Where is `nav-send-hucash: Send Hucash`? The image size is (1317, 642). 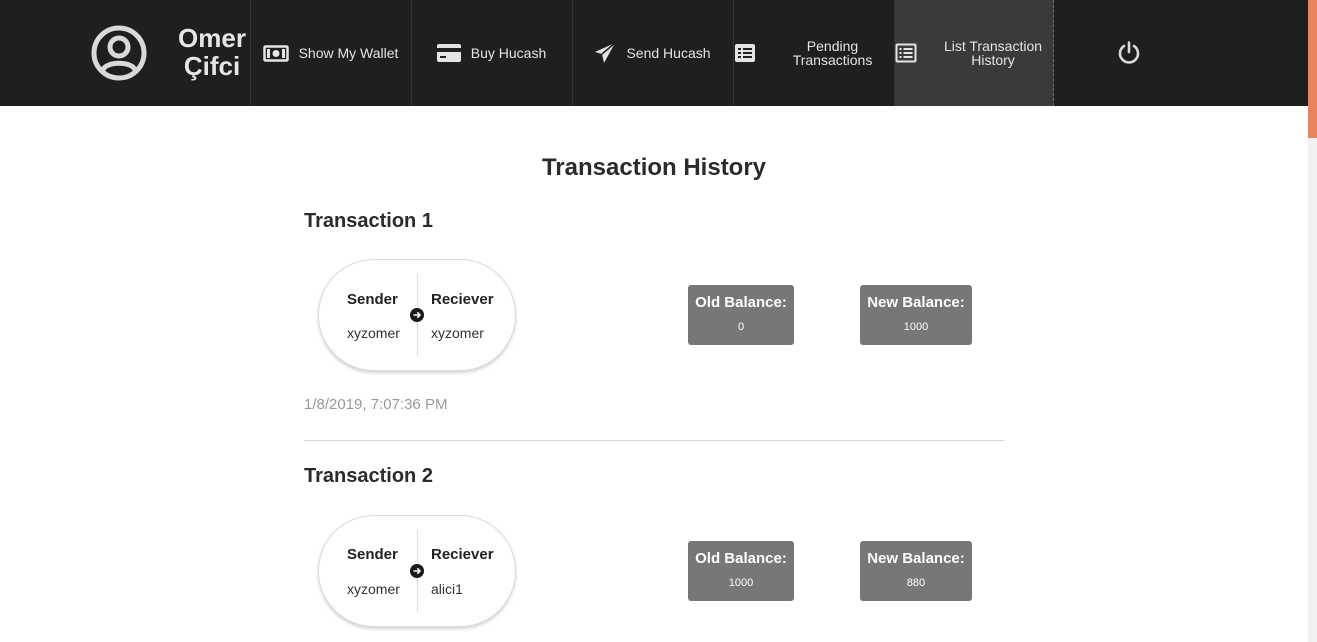
nav-send-hucash: Send Hucash is located at coordinates (652, 53).